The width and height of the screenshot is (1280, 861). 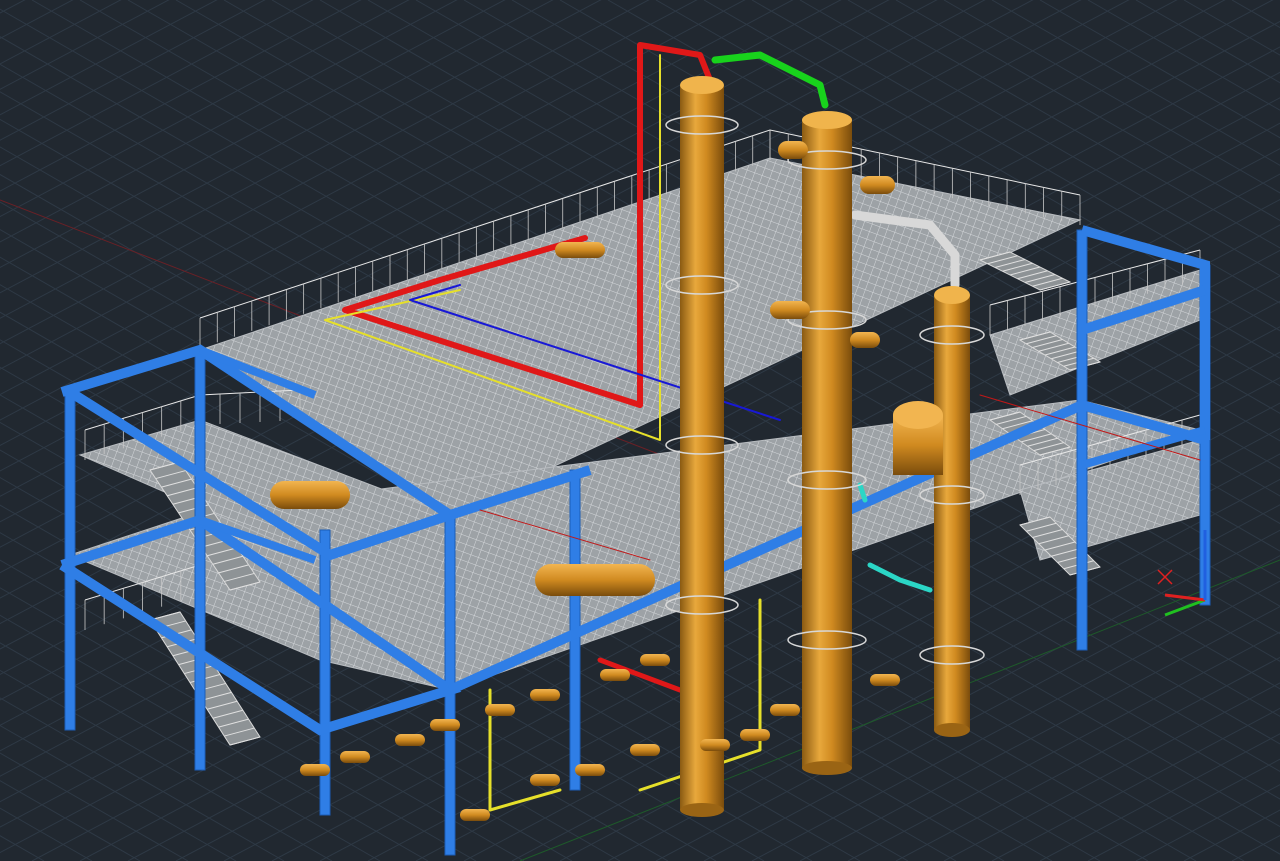 What do you see at coordinates (702, 810) in the screenshot?
I see `distillation-column-1-bottom` at bounding box center [702, 810].